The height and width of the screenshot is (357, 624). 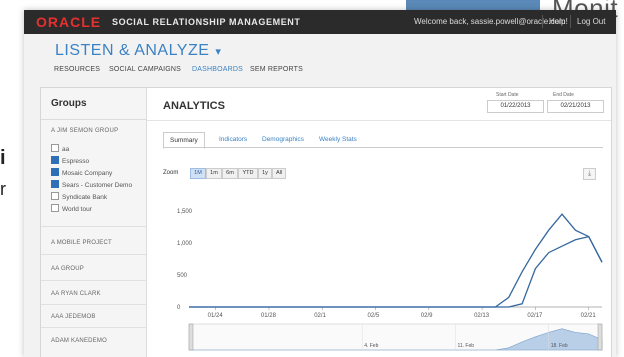 I want to click on x-tick-label: 02/17, so click(x=535, y=316).